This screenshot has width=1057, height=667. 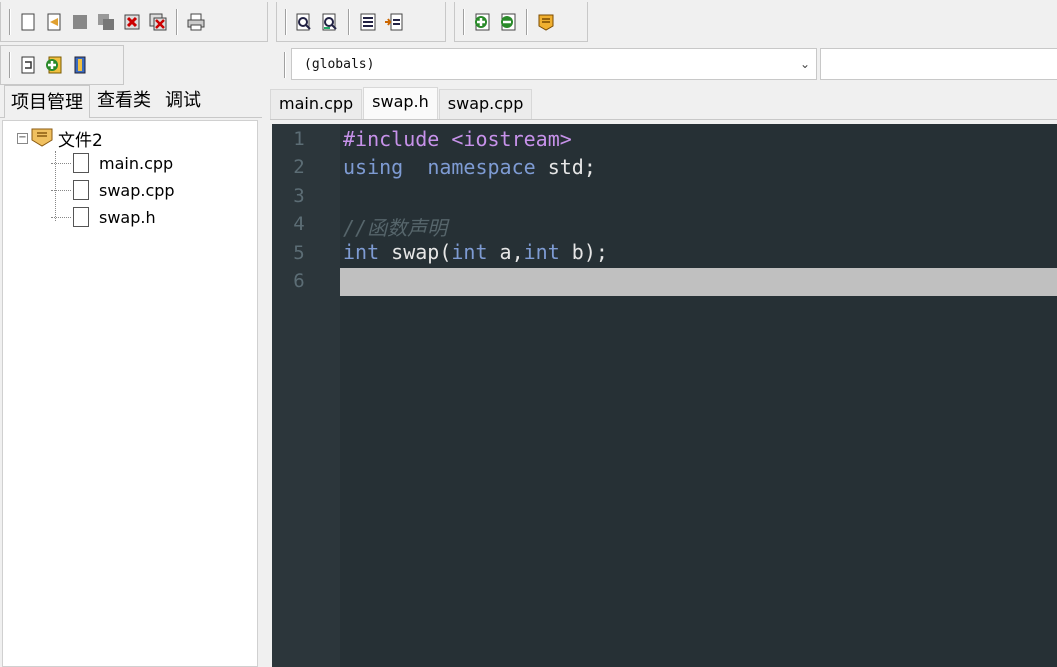 What do you see at coordinates (42, 138) in the screenshot?
I see `project-folder-icon` at bounding box center [42, 138].